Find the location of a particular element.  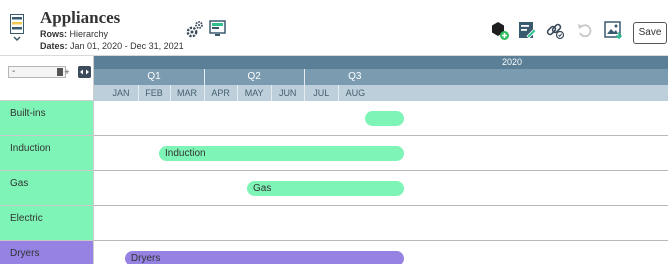

settings-gears-icon is located at coordinates (195, 29).